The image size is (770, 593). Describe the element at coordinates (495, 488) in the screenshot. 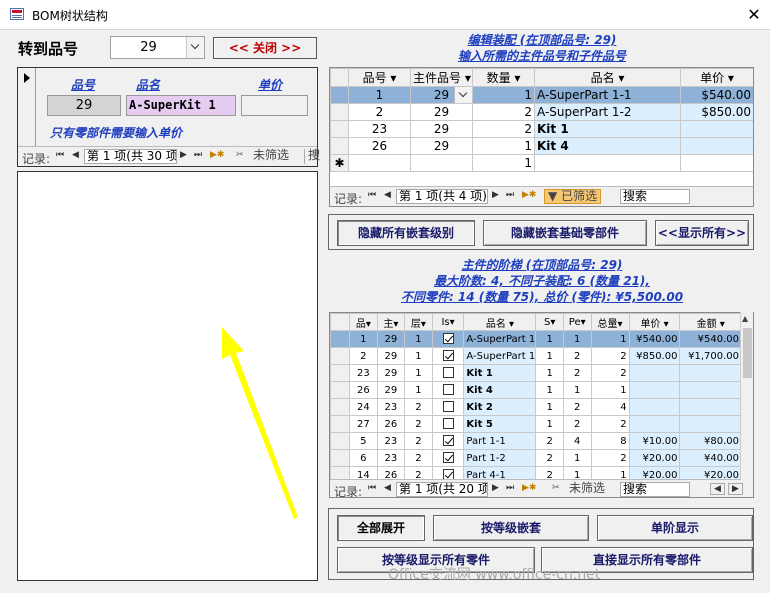

I see `next-record-button: ▶` at that location.